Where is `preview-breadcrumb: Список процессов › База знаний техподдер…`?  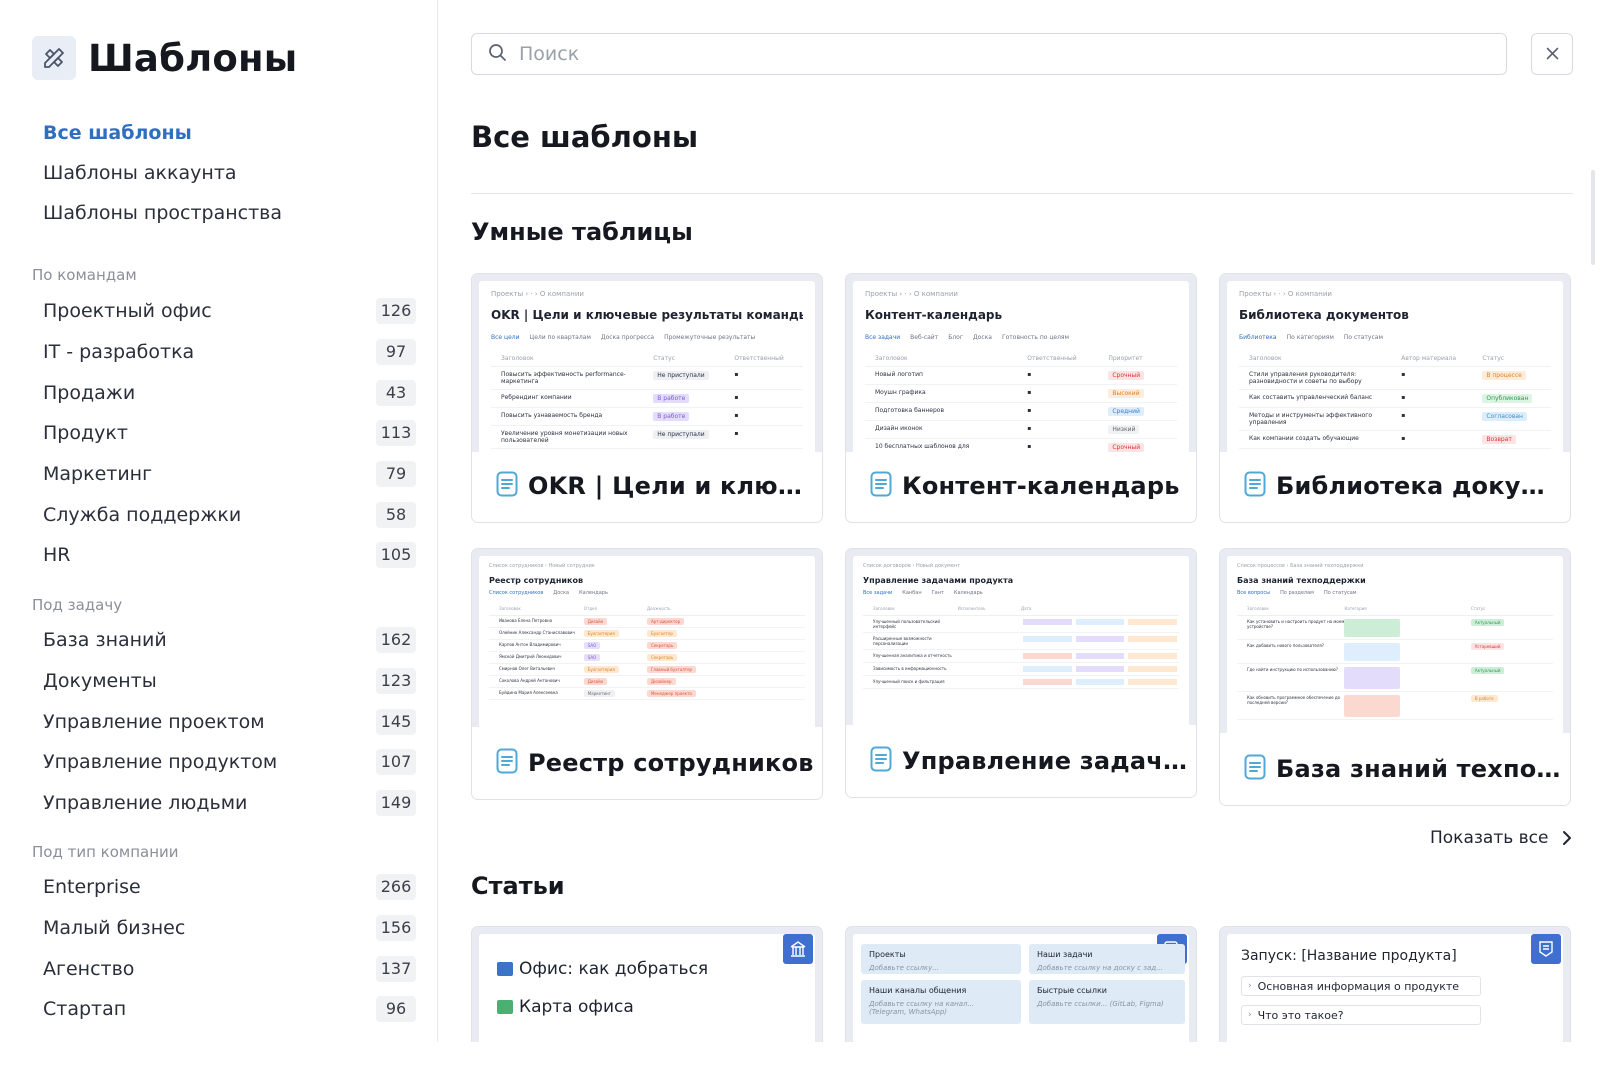 preview-breadcrumb: Список процессов › База знаний техподдер… is located at coordinates (1300, 566).